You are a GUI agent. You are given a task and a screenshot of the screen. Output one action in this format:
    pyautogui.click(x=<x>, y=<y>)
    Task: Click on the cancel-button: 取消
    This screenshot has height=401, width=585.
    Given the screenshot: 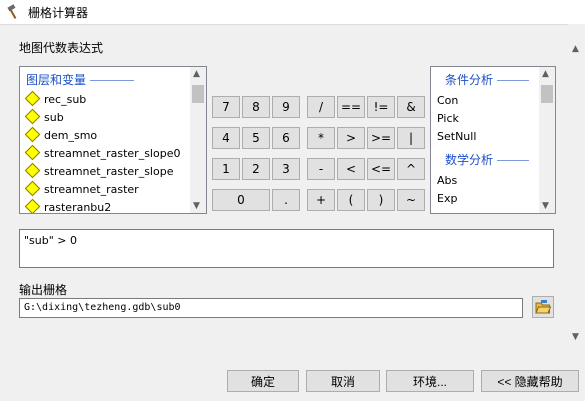 What is the action you would take?
    pyautogui.click(x=343, y=381)
    